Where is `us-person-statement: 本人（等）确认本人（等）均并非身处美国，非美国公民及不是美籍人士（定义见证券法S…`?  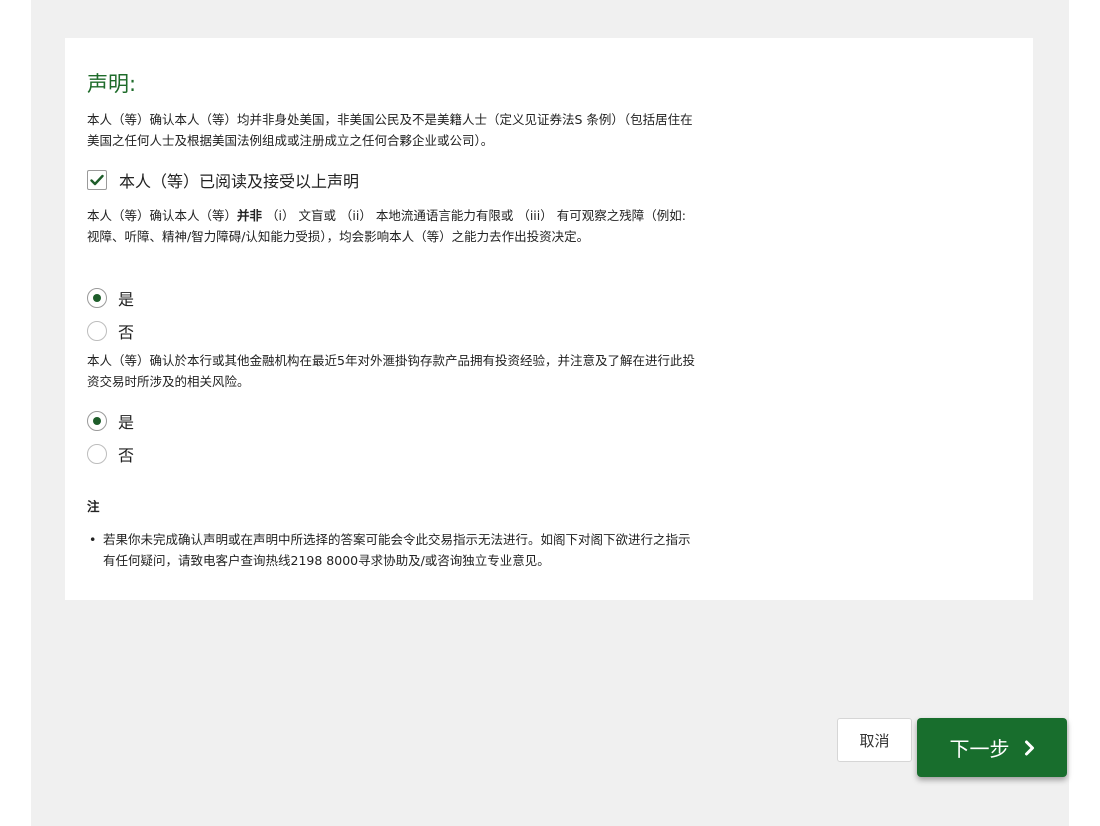
us-person-statement: 本人（等）确认本人（等）均并非身处美国，非美国公民及不是美籍人士（定义见证券法S… is located at coordinates (390, 130).